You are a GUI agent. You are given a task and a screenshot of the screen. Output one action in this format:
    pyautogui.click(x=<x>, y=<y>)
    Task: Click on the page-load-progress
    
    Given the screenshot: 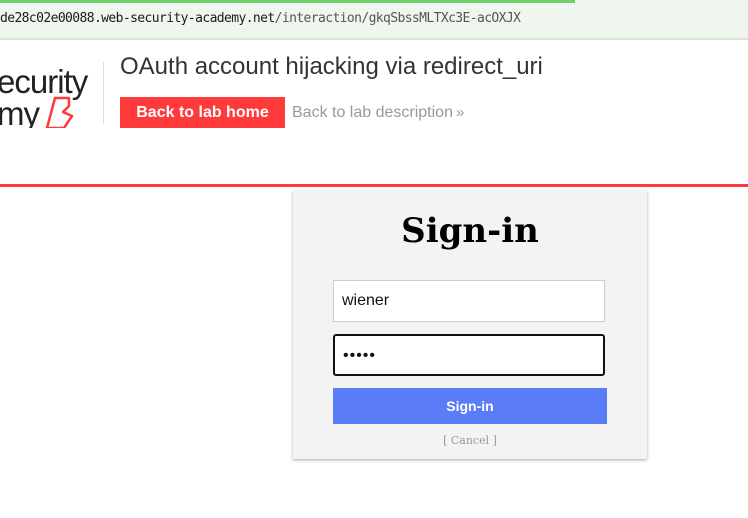 What is the action you would take?
    pyautogui.click(x=287, y=1)
    